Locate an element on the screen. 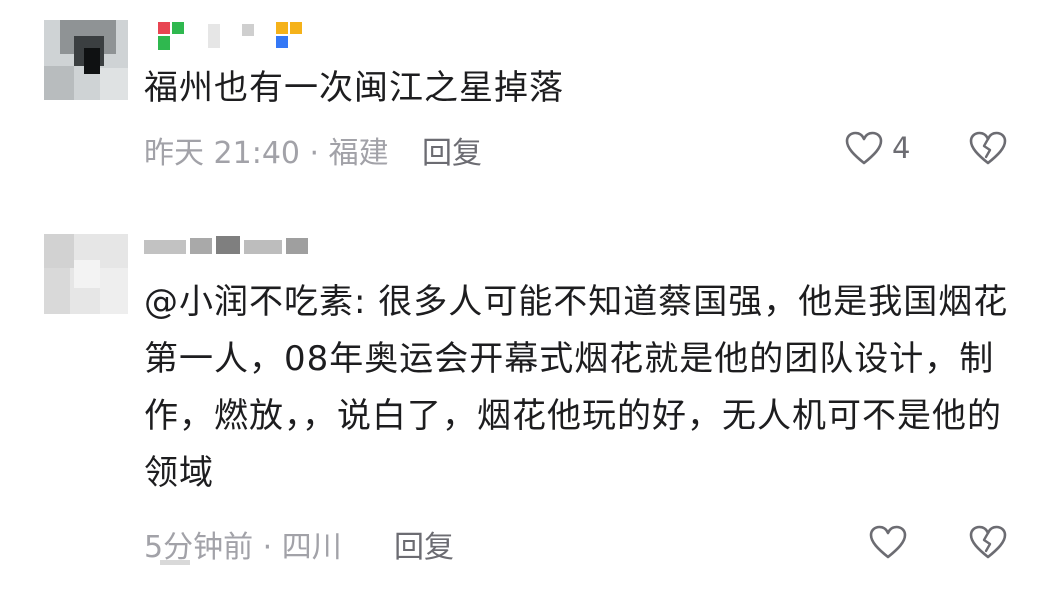 Image resolution: width=1045 pixels, height=601 pixels. comment-text: 福州也有一次闽江之星掉落 is located at coordinates (354, 88).